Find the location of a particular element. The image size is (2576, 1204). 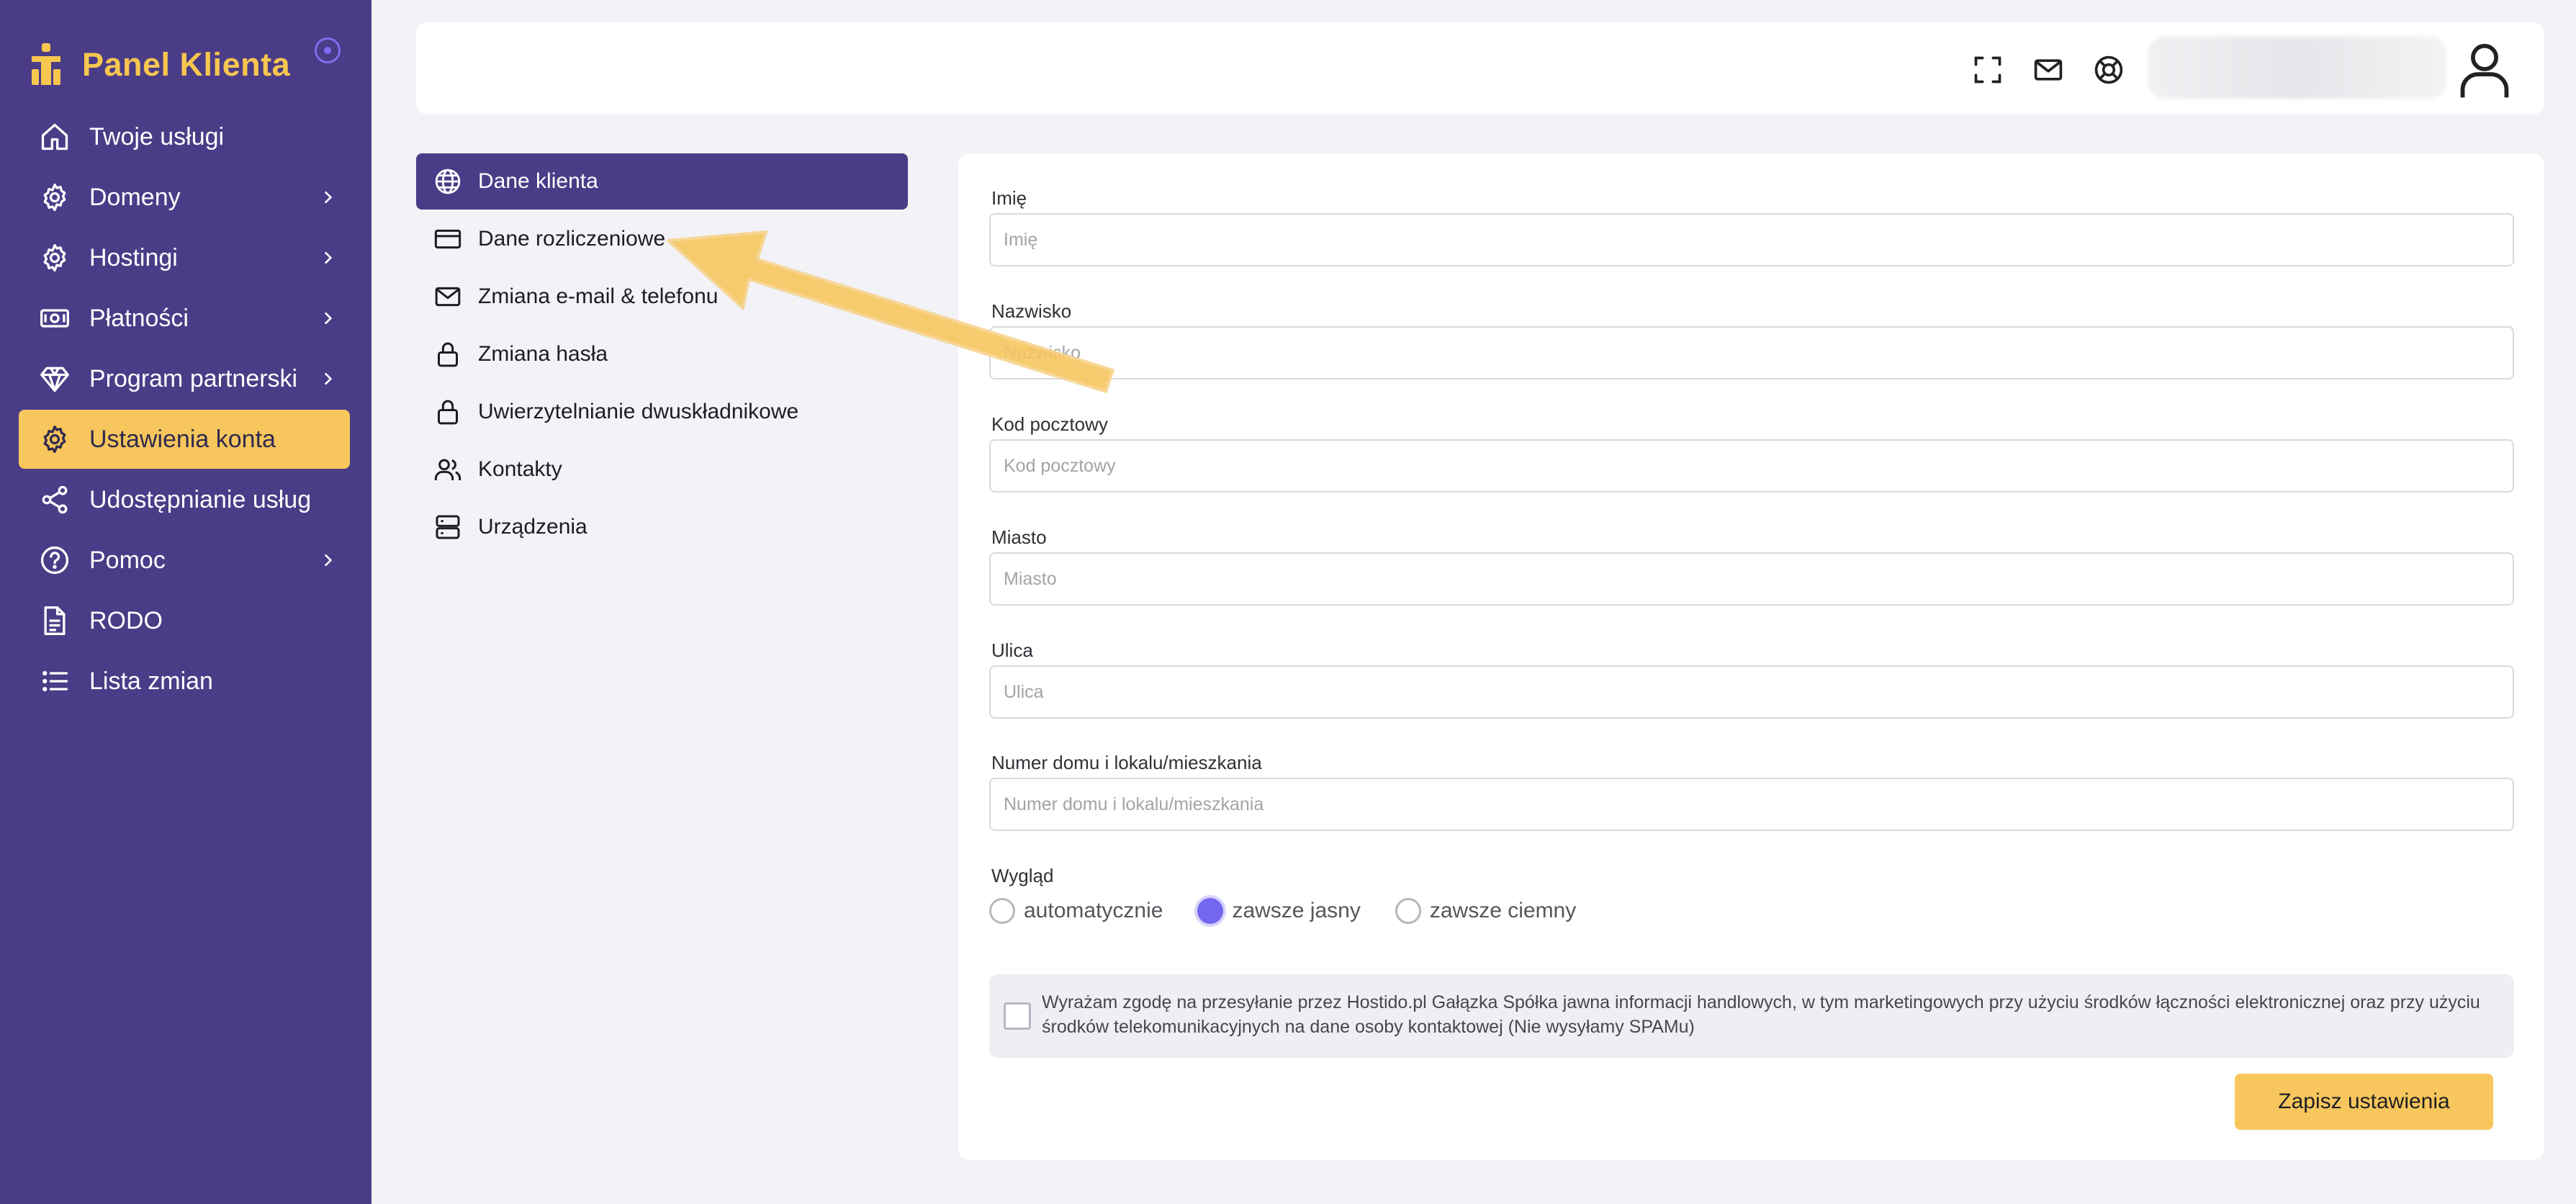

credit-card-icon is located at coordinates (447, 239).